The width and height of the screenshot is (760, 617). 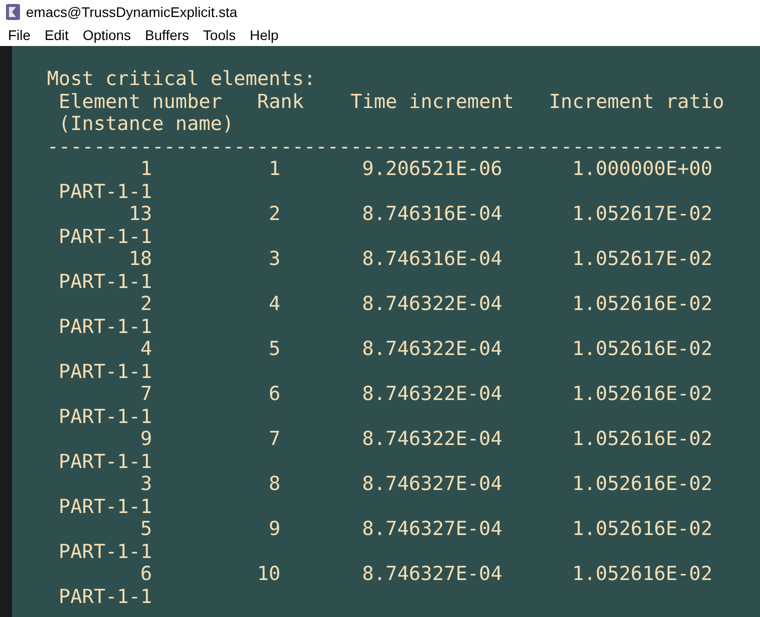 What do you see at coordinates (146, 124) in the screenshot?
I see `column-subheader: (Instance name)` at bounding box center [146, 124].